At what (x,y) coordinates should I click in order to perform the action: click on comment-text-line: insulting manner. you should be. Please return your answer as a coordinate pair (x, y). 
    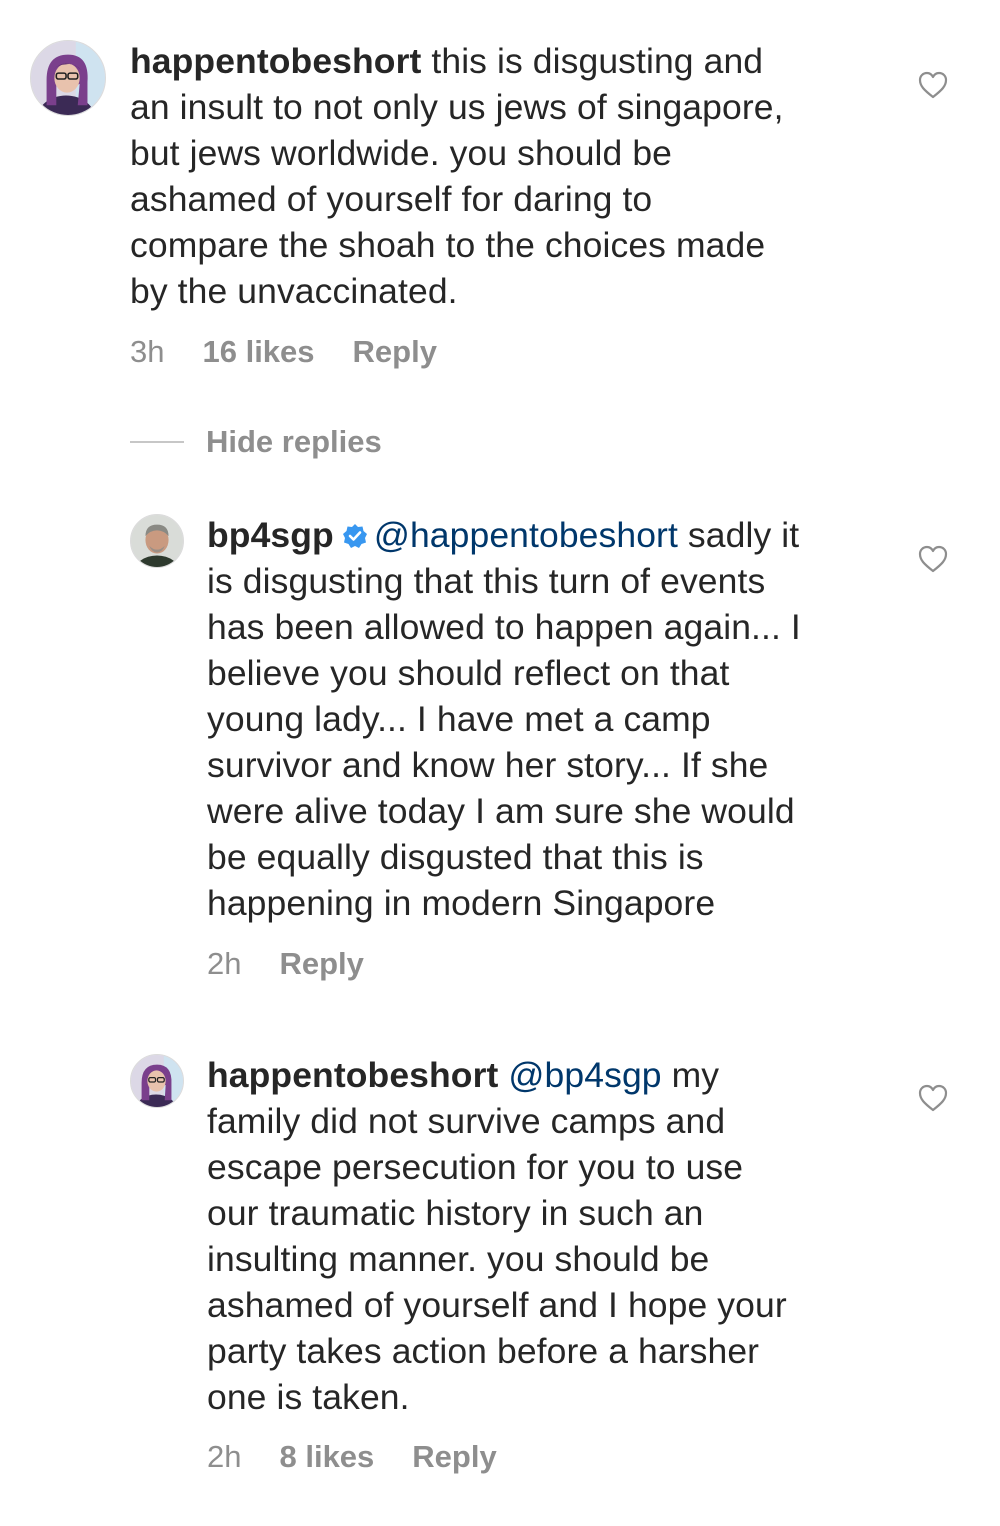
    Looking at the image, I should click on (458, 1259).